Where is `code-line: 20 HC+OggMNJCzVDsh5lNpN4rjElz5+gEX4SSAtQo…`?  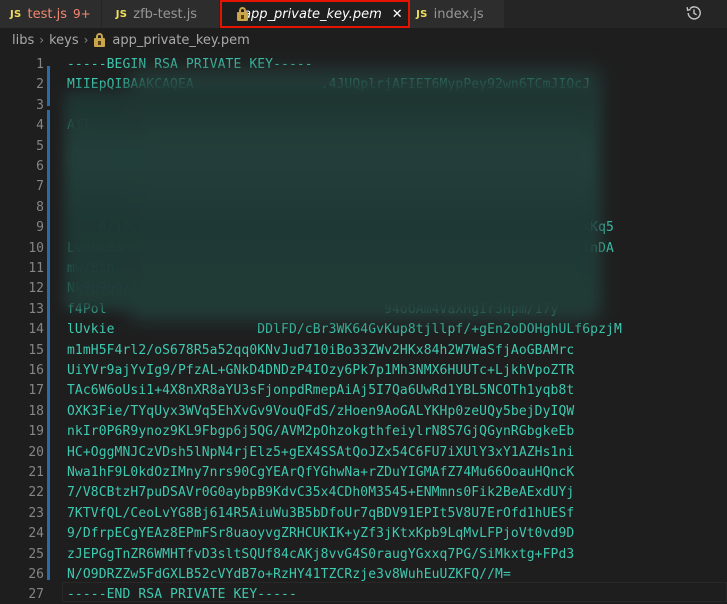 code-line: 20 HC+OggMNJCzVDsh5lNpN4rjElz5+gEX4SSAtQo… is located at coordinates (363, 453).